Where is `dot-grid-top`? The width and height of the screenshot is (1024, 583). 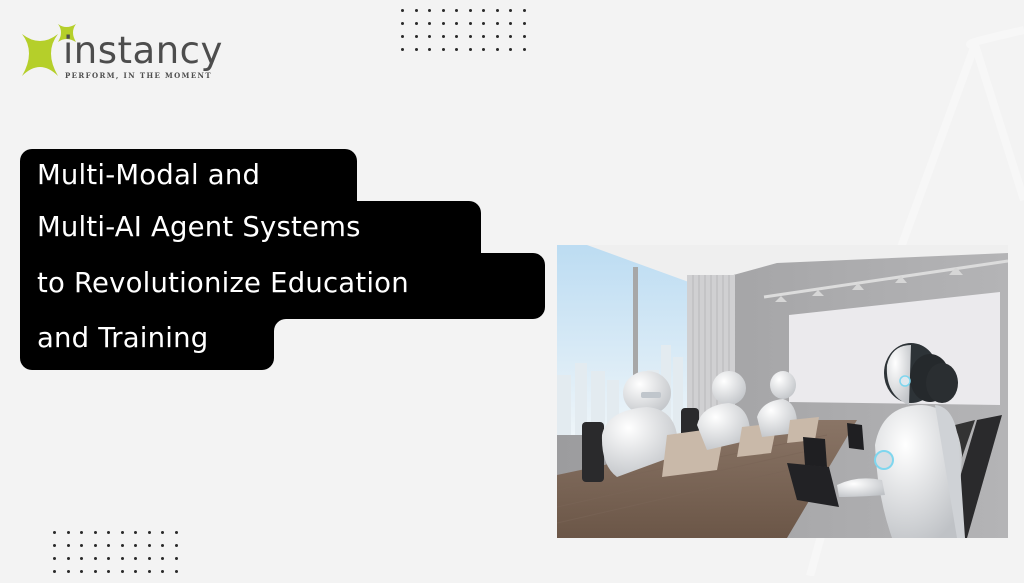 dot-grid-top is located at coordinates (468, 35).